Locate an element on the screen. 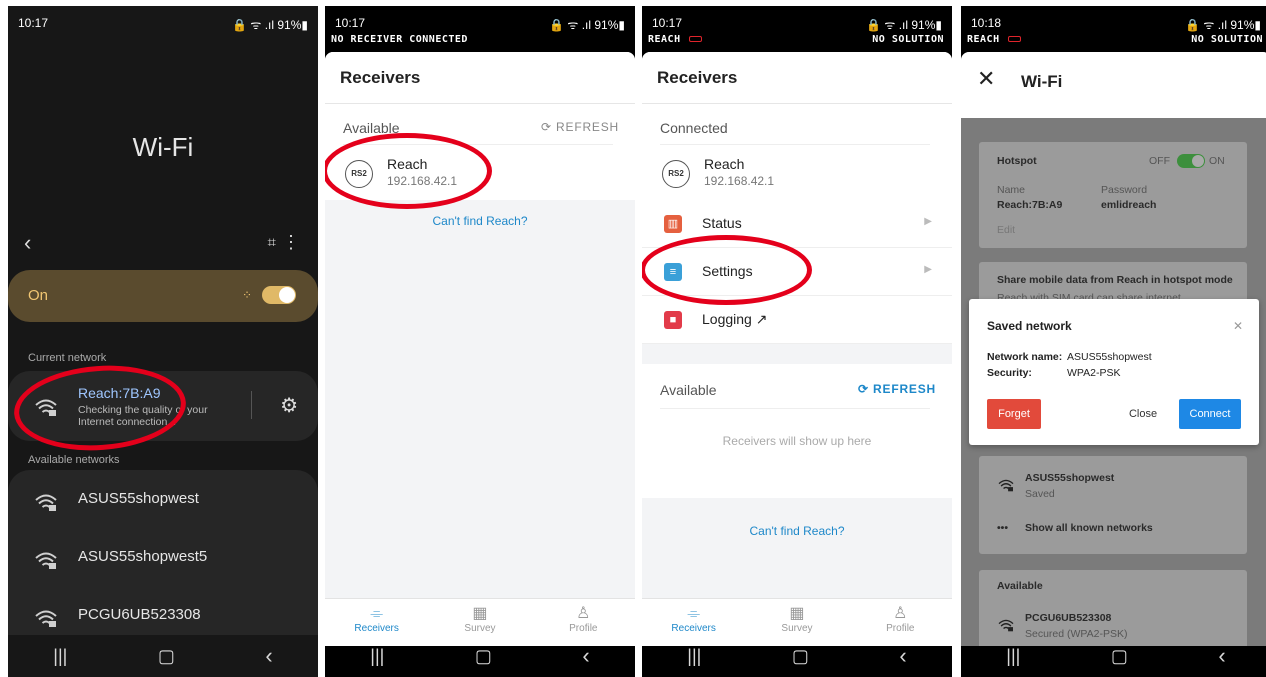 Image resolution: width=1266 pixels, height=677 pixels. security-label: Security: is located at coordinates (1009, 373).